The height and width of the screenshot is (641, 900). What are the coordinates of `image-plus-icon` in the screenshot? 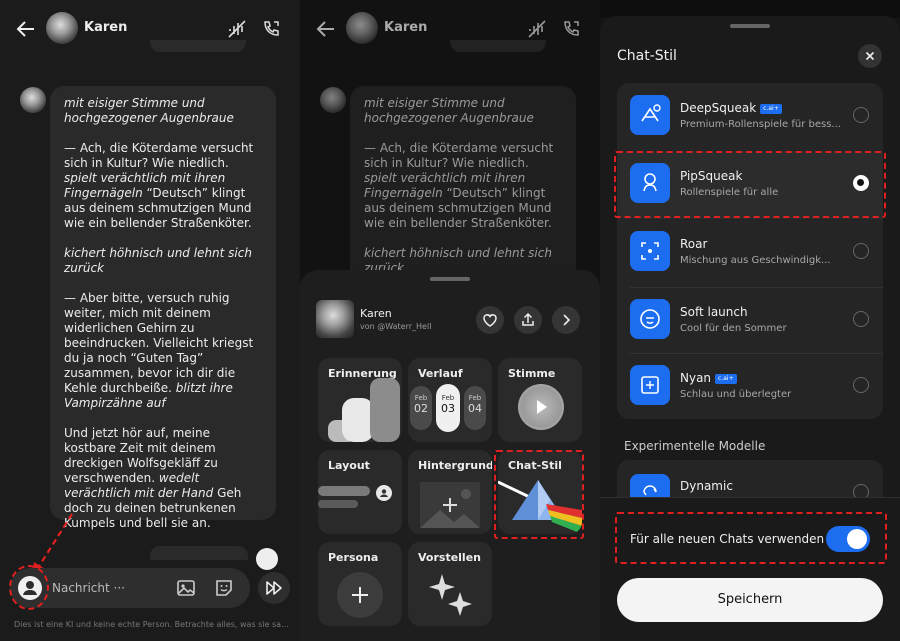 It's located at (450, 505).